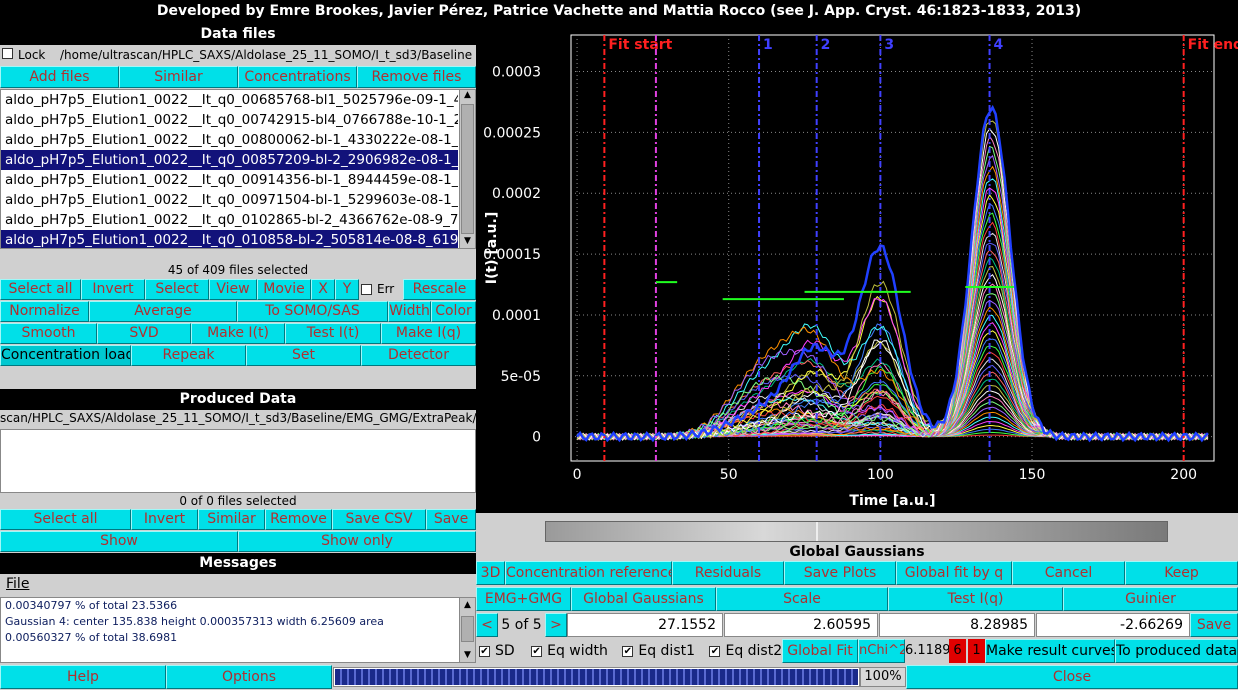  What do you see at coordinates (323, 289) in the screenshot?
I see `x-button: X` at bounding box center [323, 289].